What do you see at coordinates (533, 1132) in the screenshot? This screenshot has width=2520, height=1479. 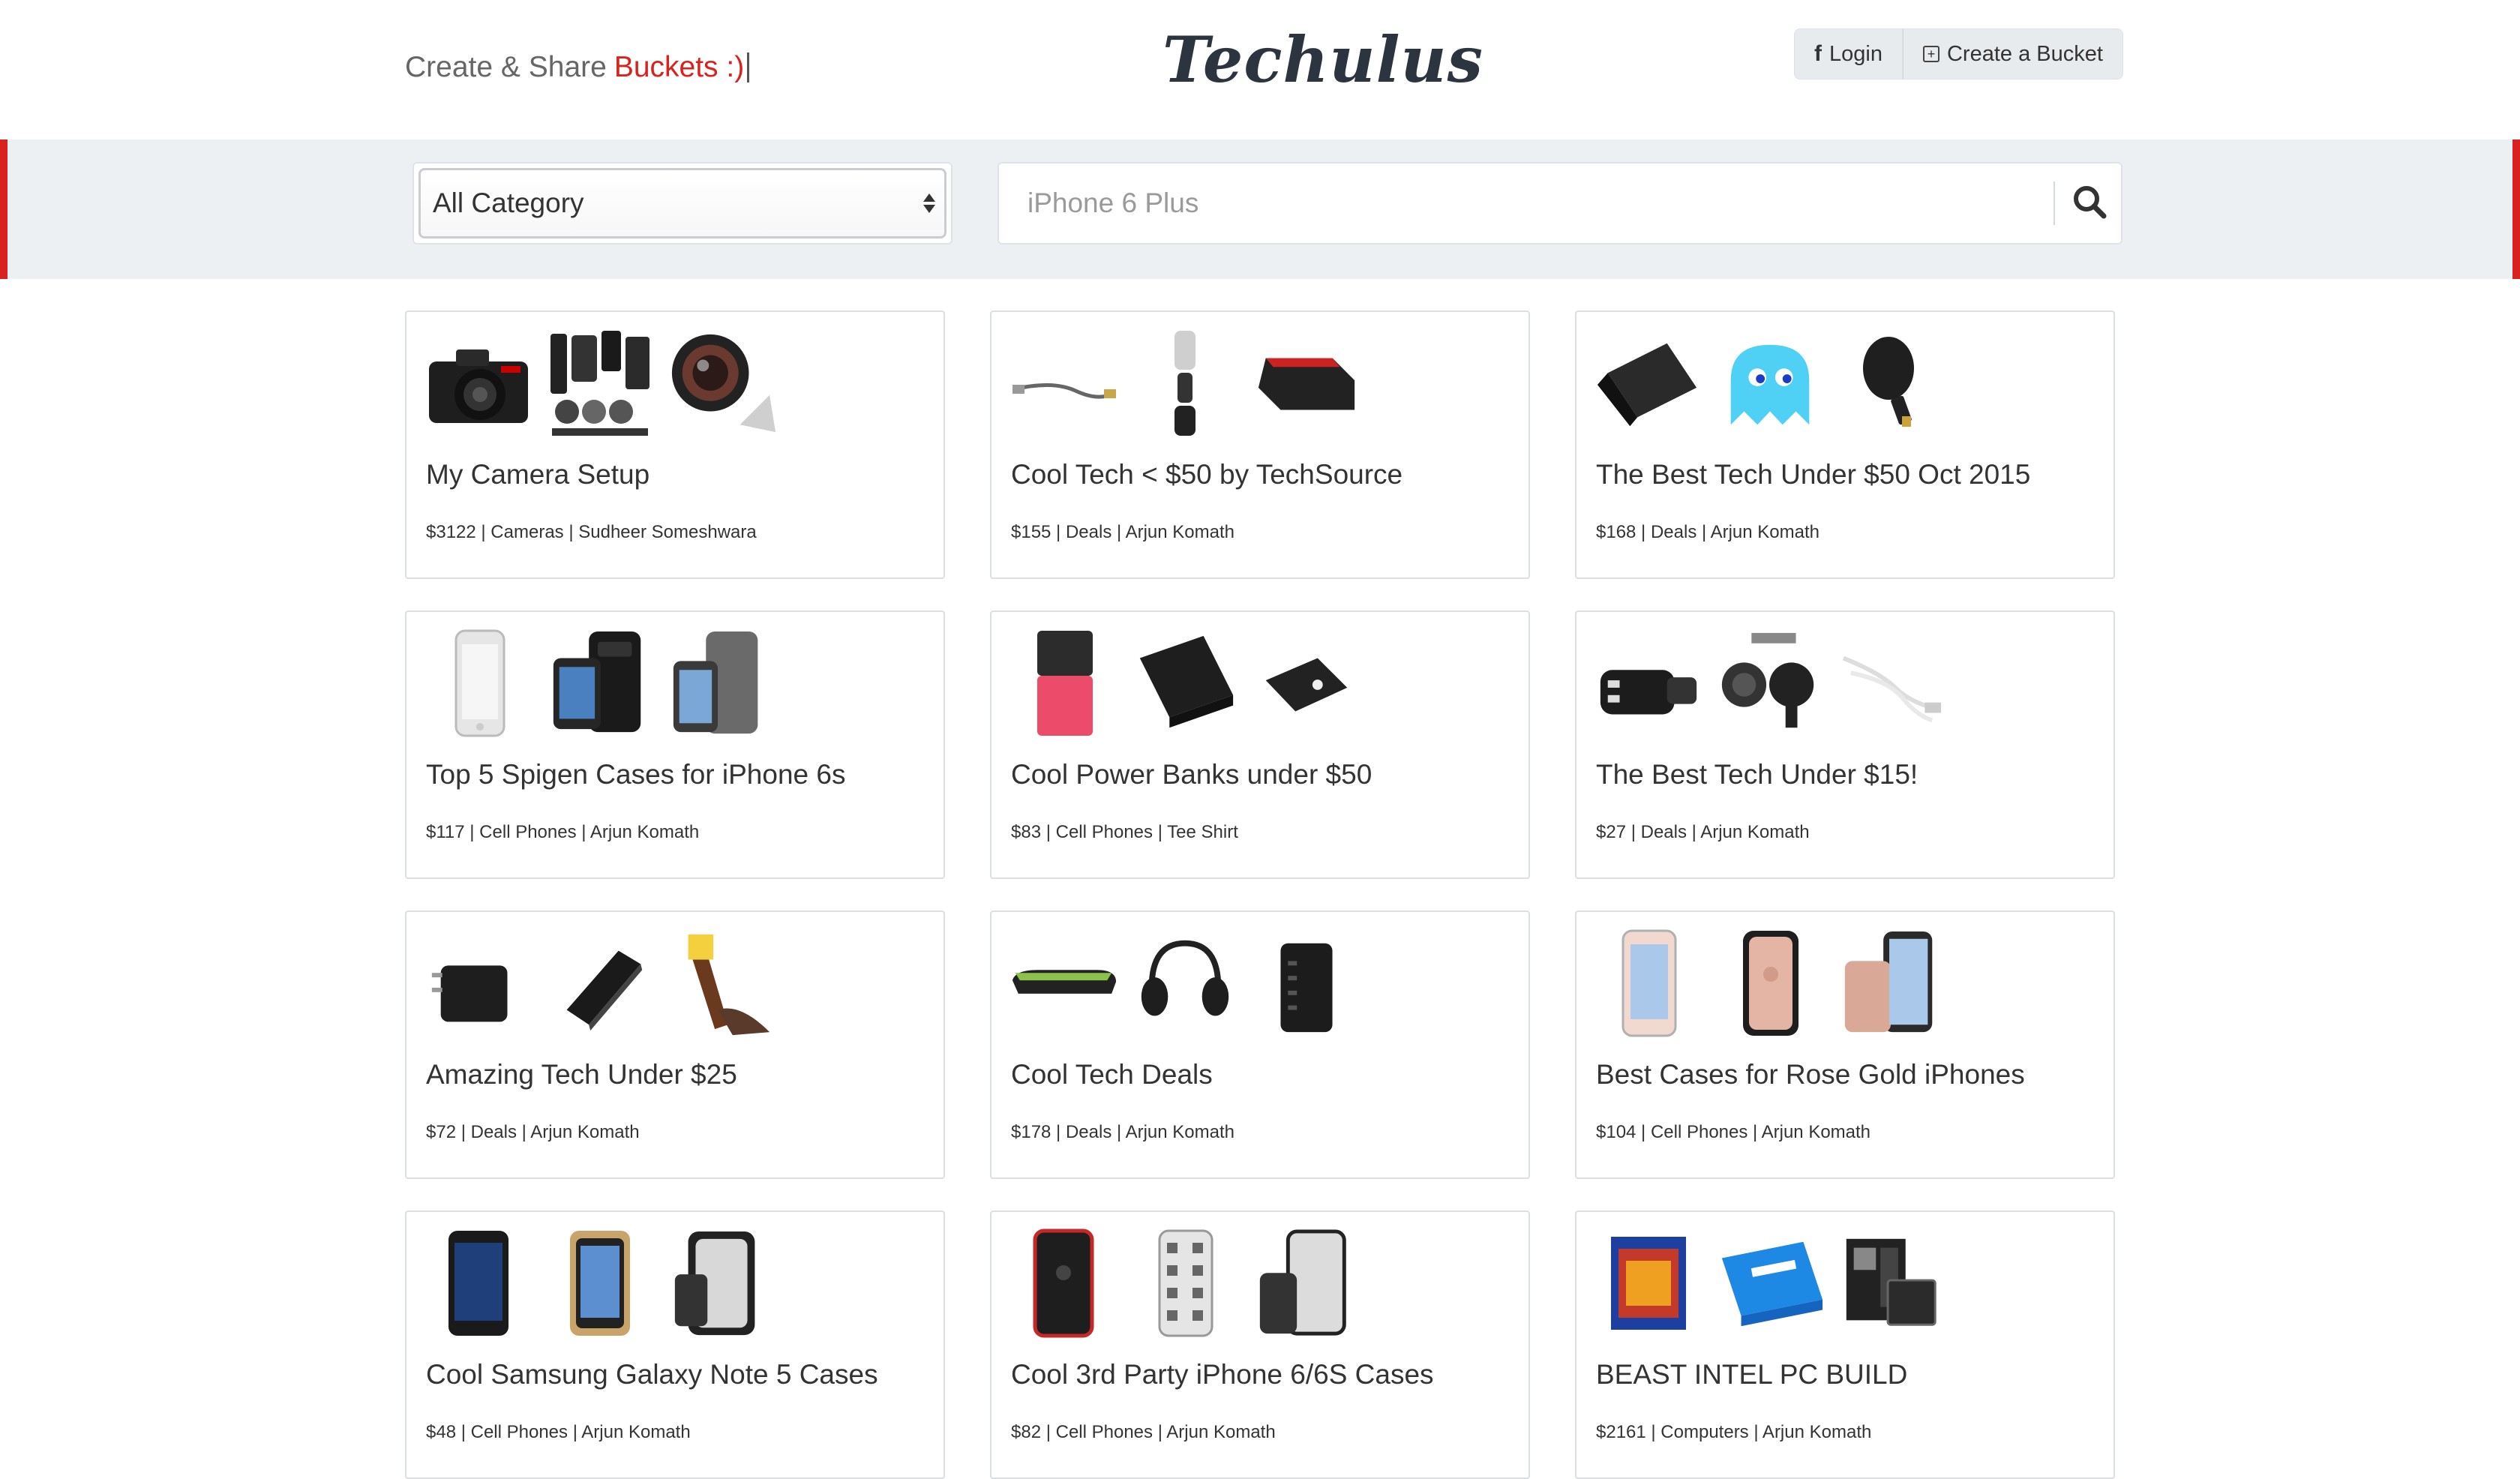 I see `bucket-meta: $72 | Deals | Arjun Komath` at bounding box center [533, 1132].